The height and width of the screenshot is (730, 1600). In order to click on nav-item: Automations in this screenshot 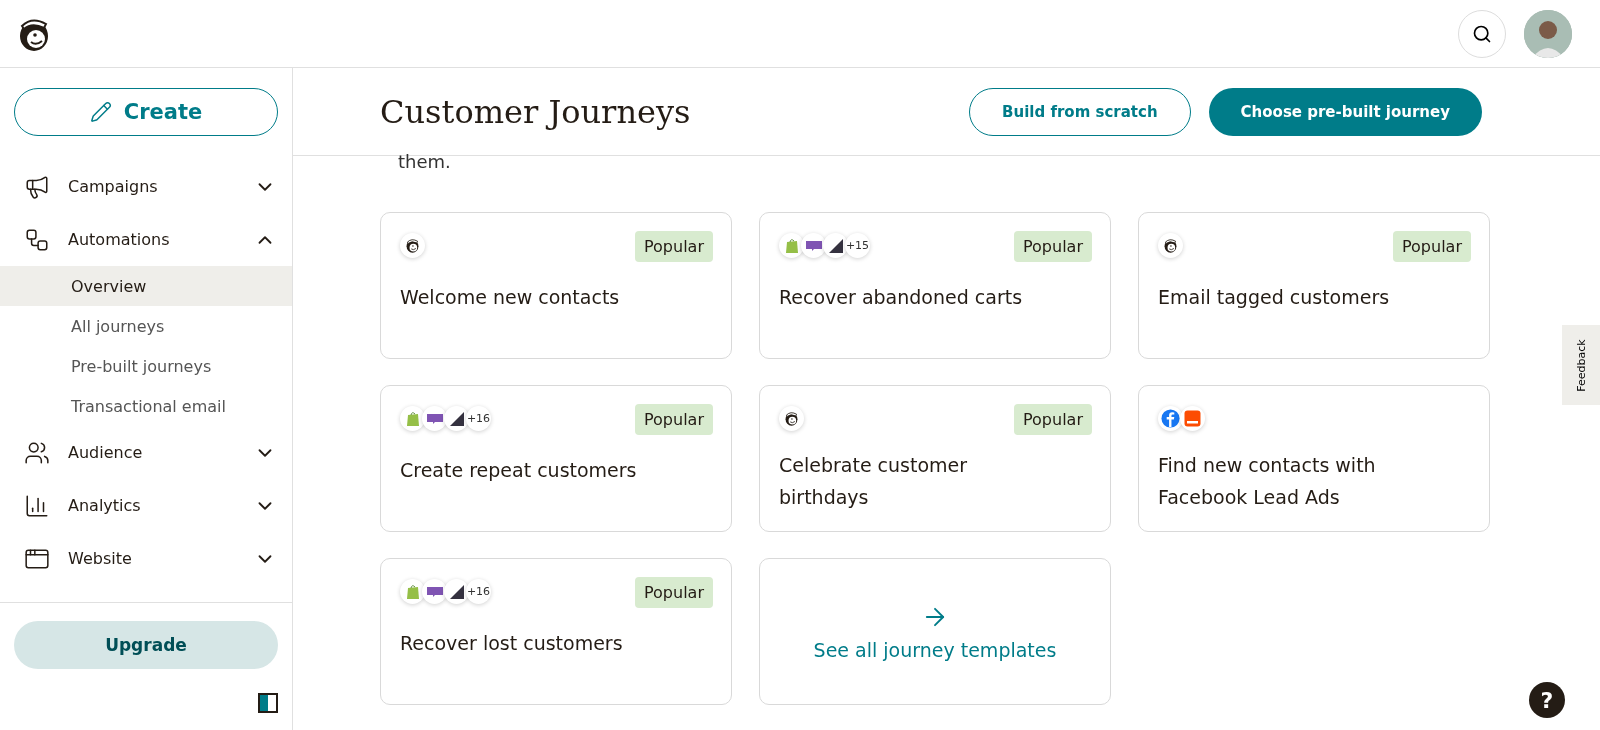, I will do `click(146, 239)`.